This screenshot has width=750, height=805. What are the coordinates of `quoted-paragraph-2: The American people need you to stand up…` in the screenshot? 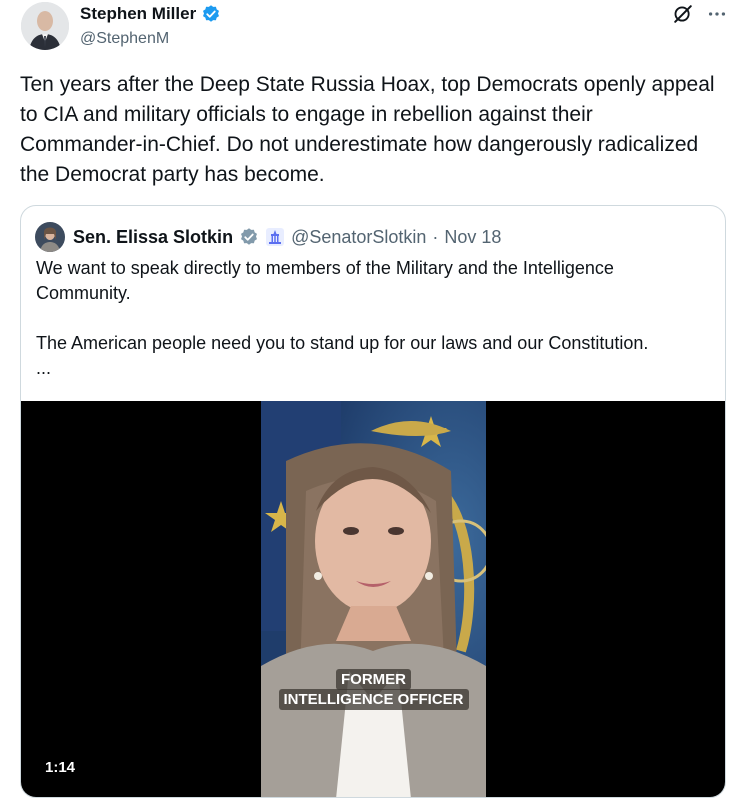 It's located at (342, 343).